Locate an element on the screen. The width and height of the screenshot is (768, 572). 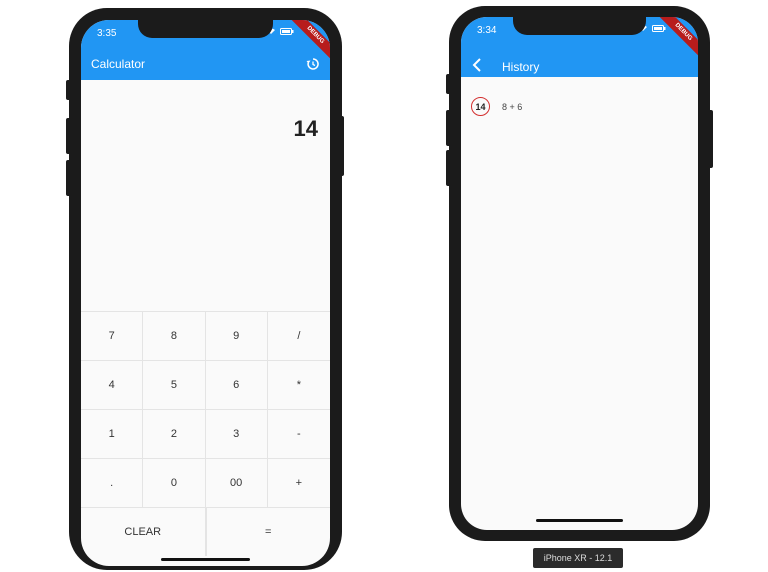
key-button: . is located at coordinates (112, 483).